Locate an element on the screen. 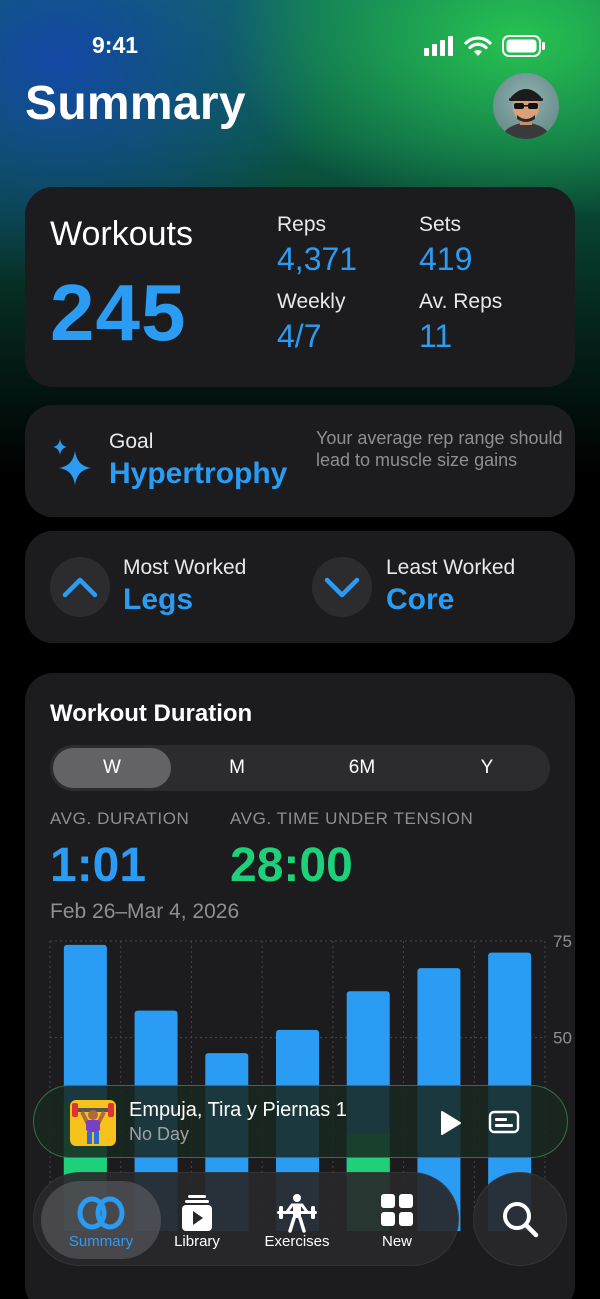 The width and height of the screenshot is (600, 1299). stat-weekly: Weekly 4/7 is located at coordinates (311, 322).